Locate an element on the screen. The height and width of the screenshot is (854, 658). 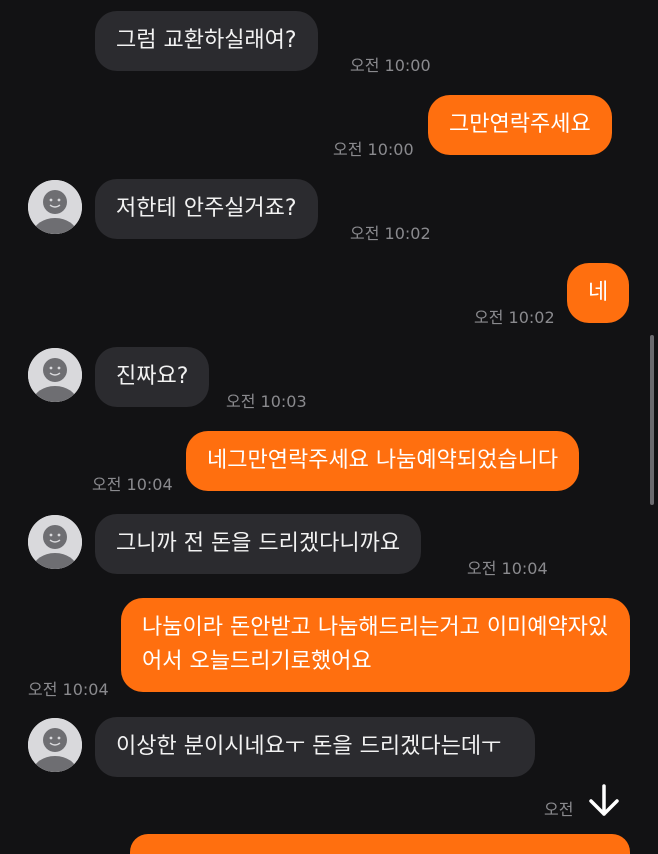
message-timestamp: 오전 10:03 is located at coordinates (266, 401).